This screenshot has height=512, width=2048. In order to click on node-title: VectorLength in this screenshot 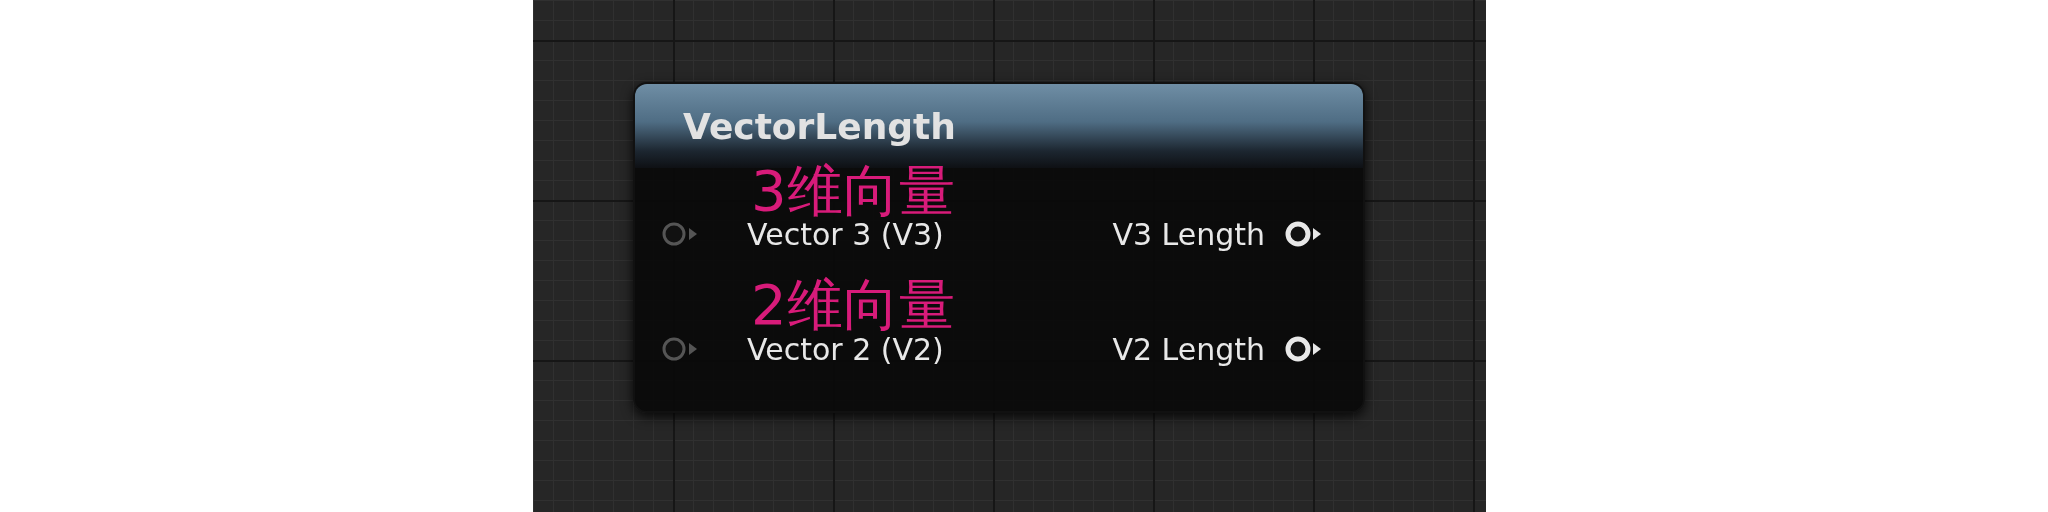, I will do `click(819, 126)`.